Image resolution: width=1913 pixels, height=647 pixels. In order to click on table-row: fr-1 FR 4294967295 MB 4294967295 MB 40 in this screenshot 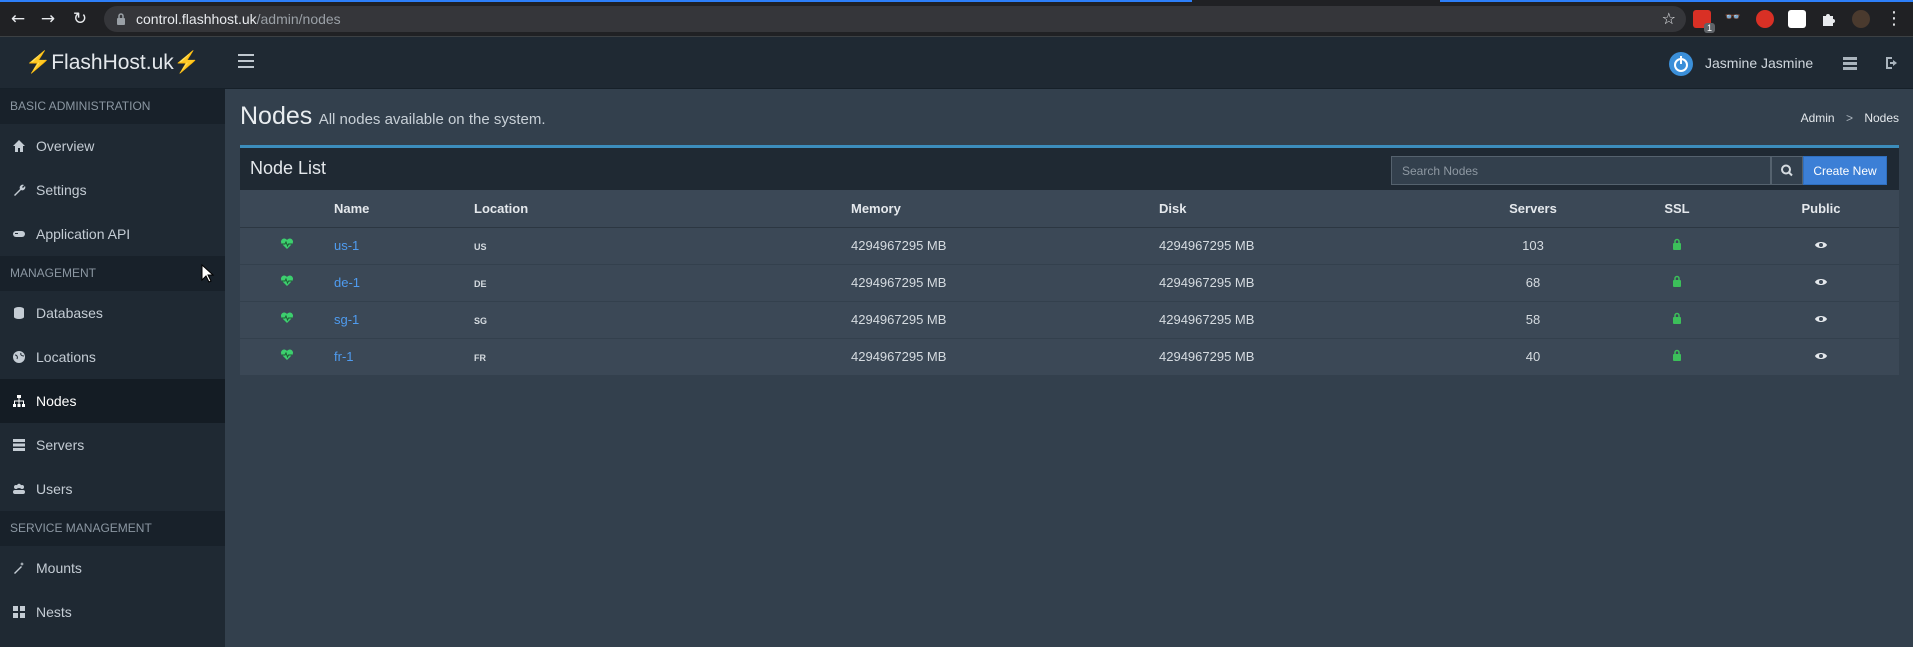, I will do `click(1069, 357)`.